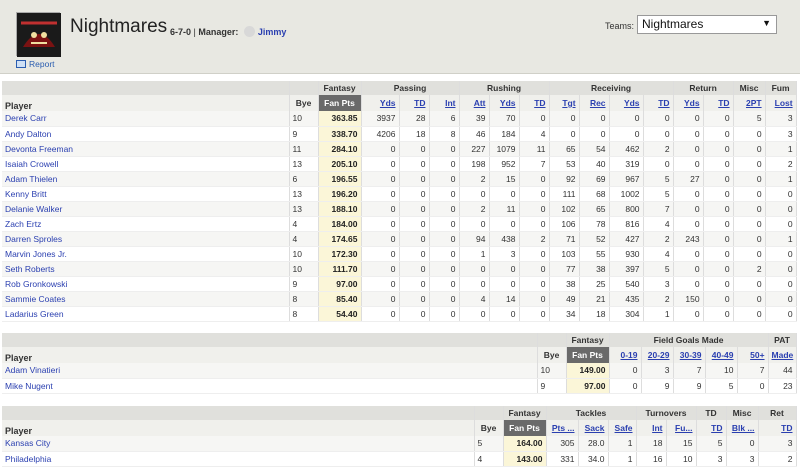 This screenshot has width=800, height=476. Describe the element at coordinates (781, 103) in the screenshot. I see `col-lost: Lost` at that location.